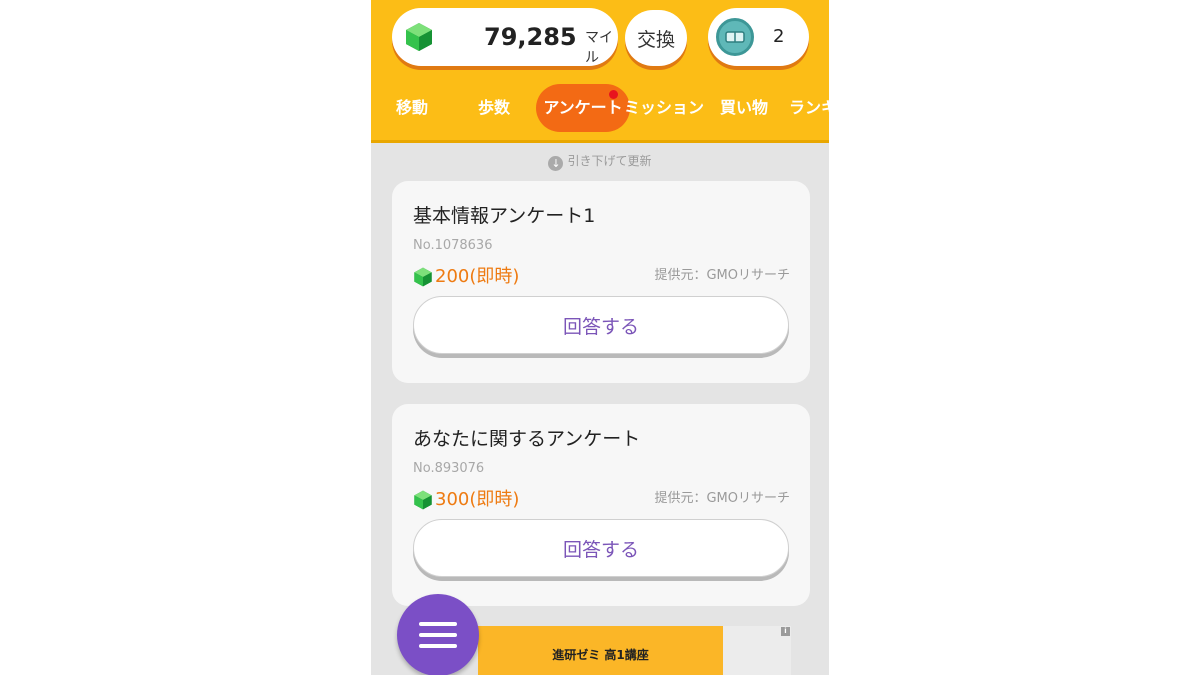  What do you see at coordinates (477, 276) in the screenshot?
I see `reward-amount: 200(即時)` at bounding box center [477, 276].